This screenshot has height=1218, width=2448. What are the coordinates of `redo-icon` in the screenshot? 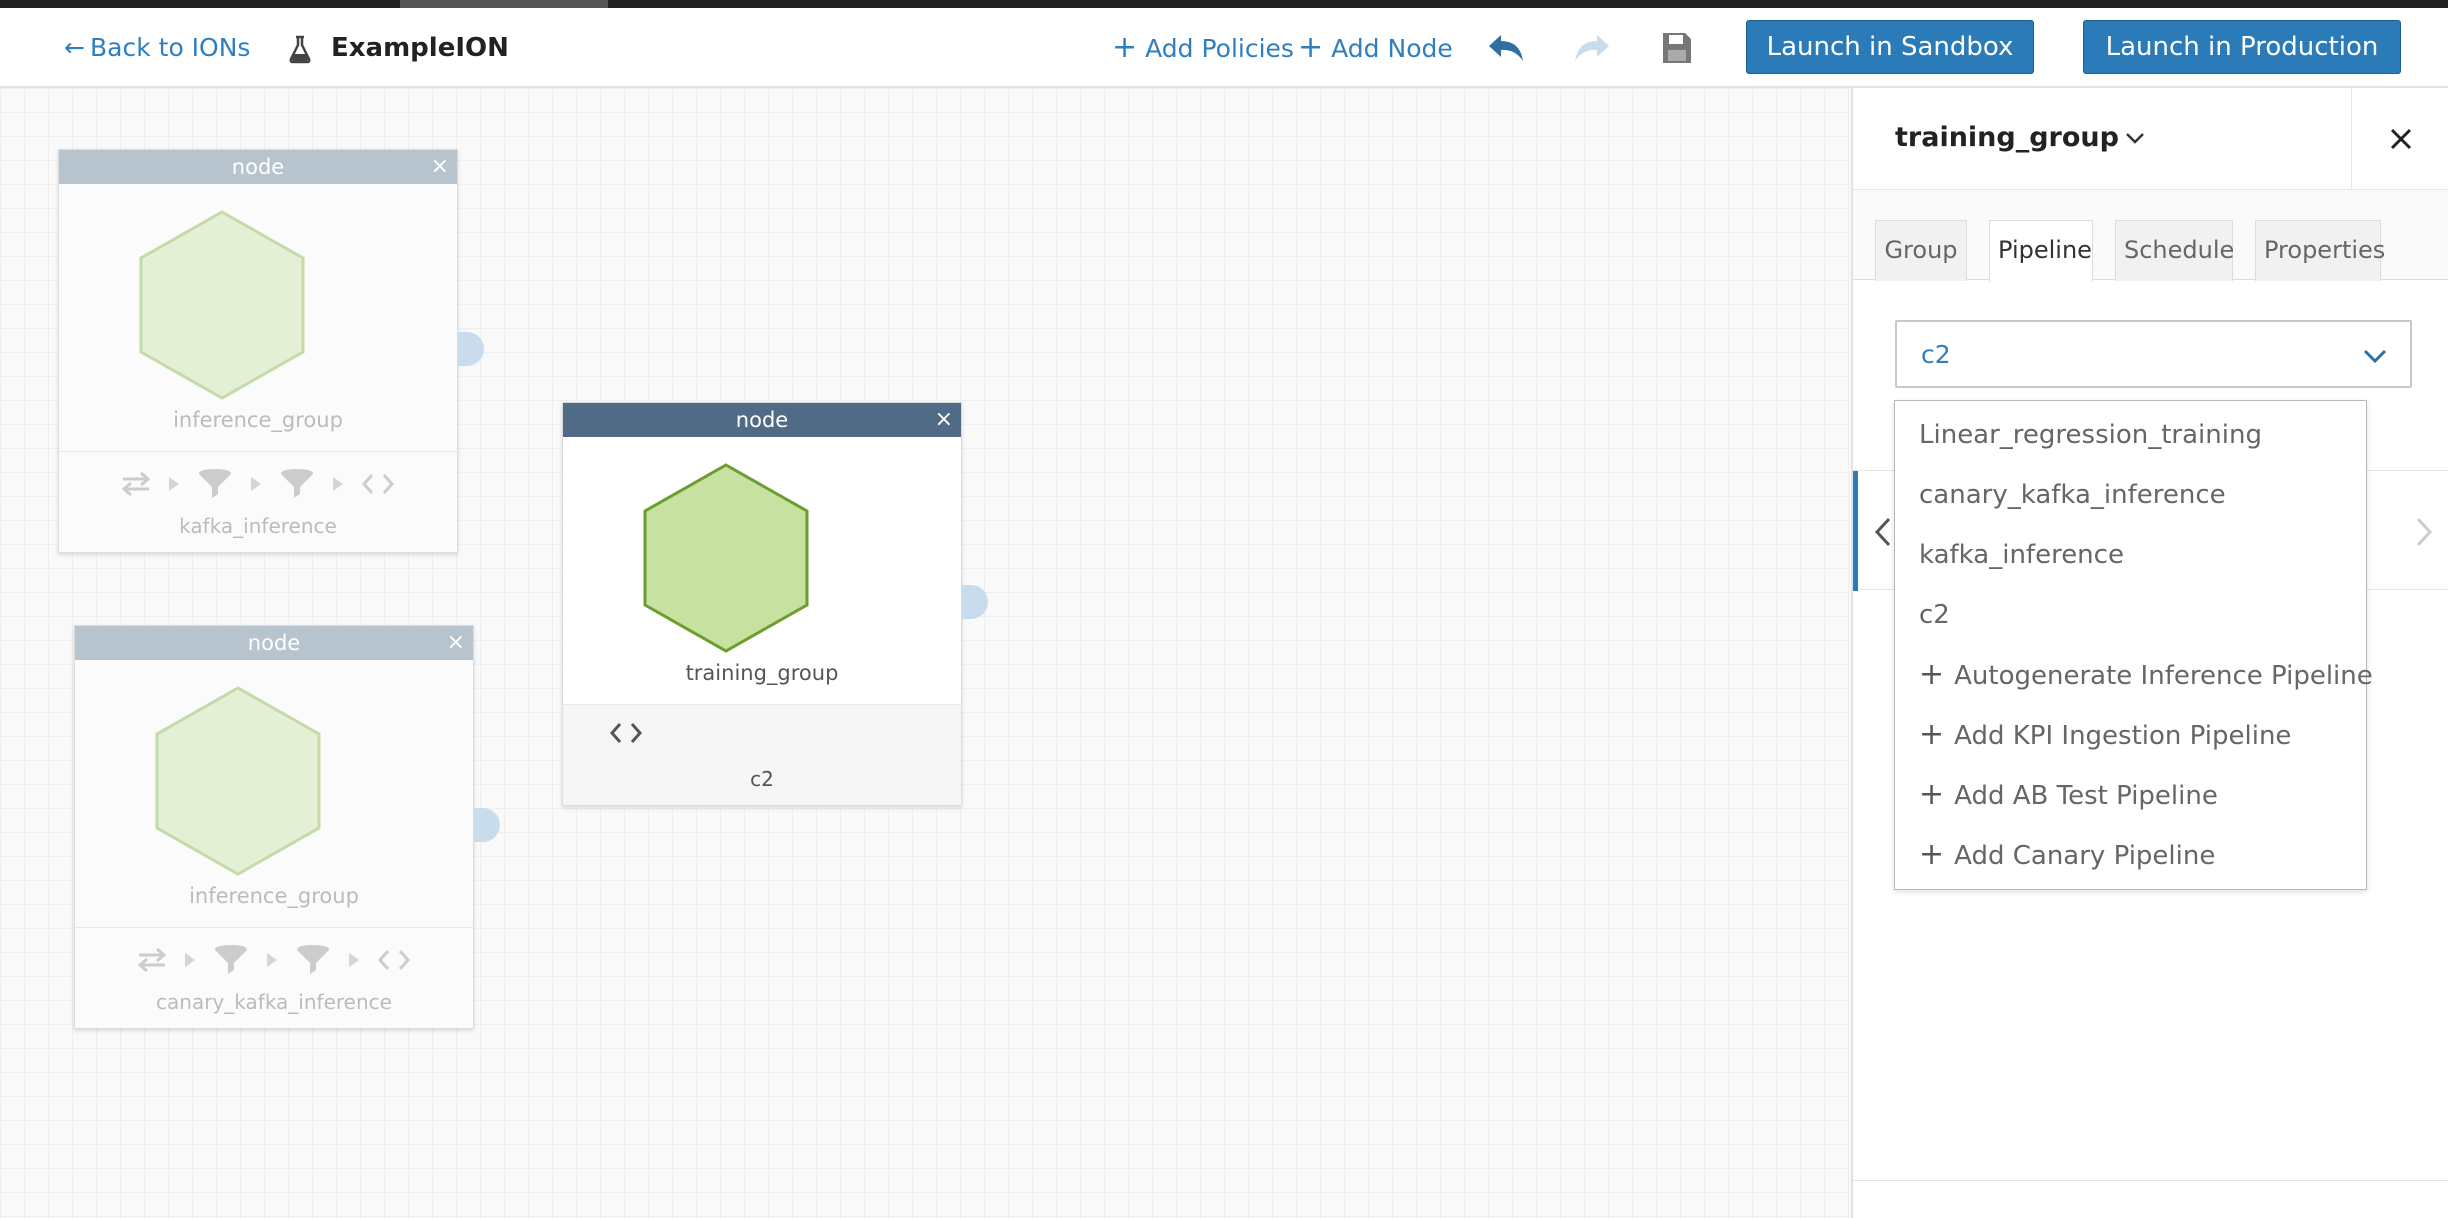 It's located at (1592, 48).